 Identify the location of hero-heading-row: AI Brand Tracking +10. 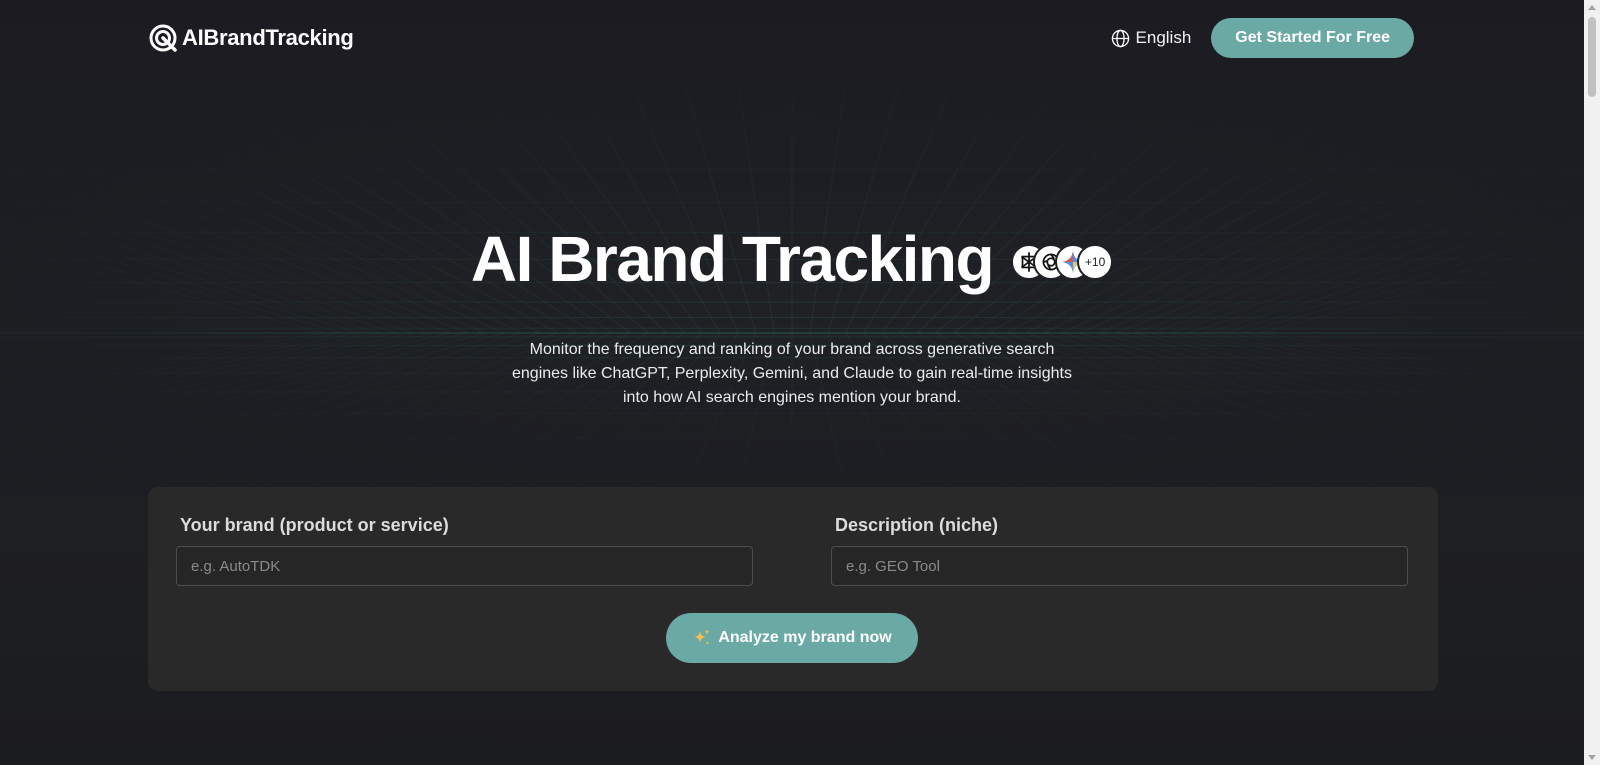
(792, 259).